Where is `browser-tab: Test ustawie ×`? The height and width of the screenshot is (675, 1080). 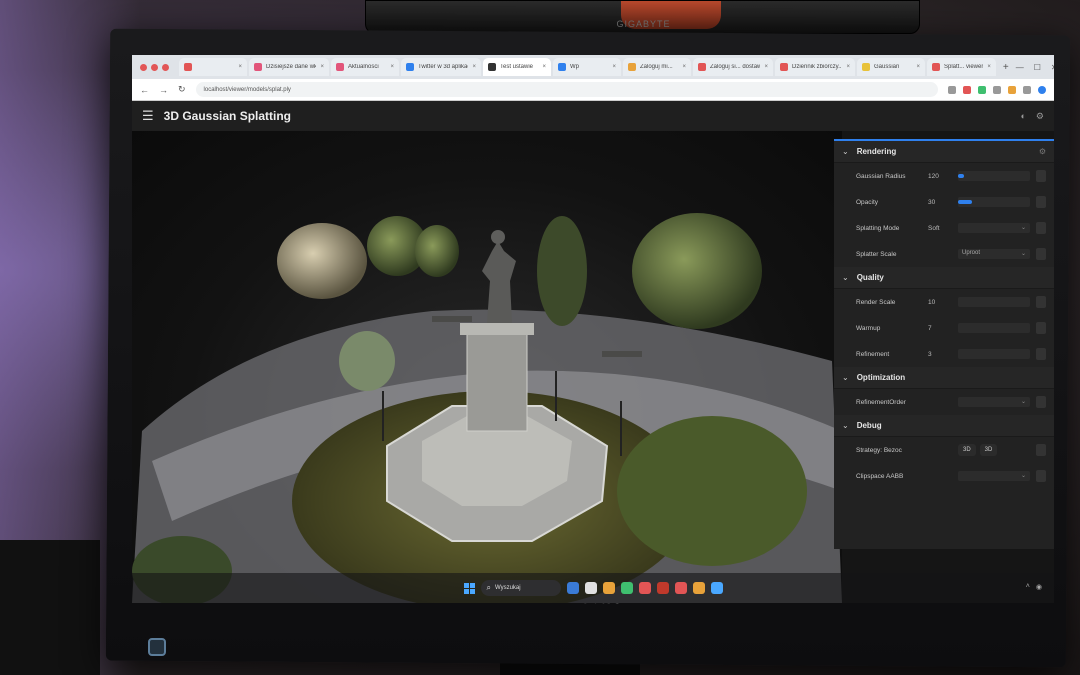
browser-tab: Test ustawie × is located at coordinates (517, 67).